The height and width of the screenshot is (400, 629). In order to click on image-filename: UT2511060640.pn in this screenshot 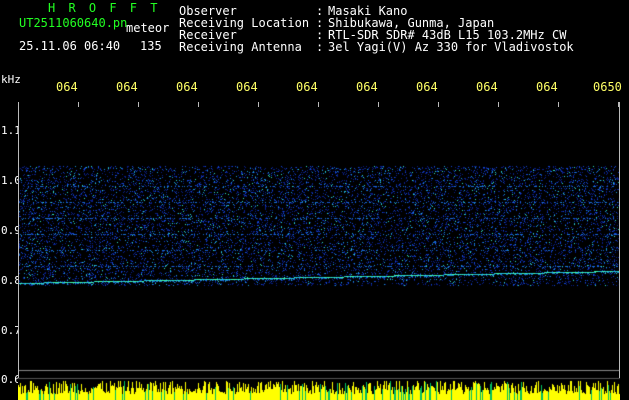, I will do `click(73, 23)`.